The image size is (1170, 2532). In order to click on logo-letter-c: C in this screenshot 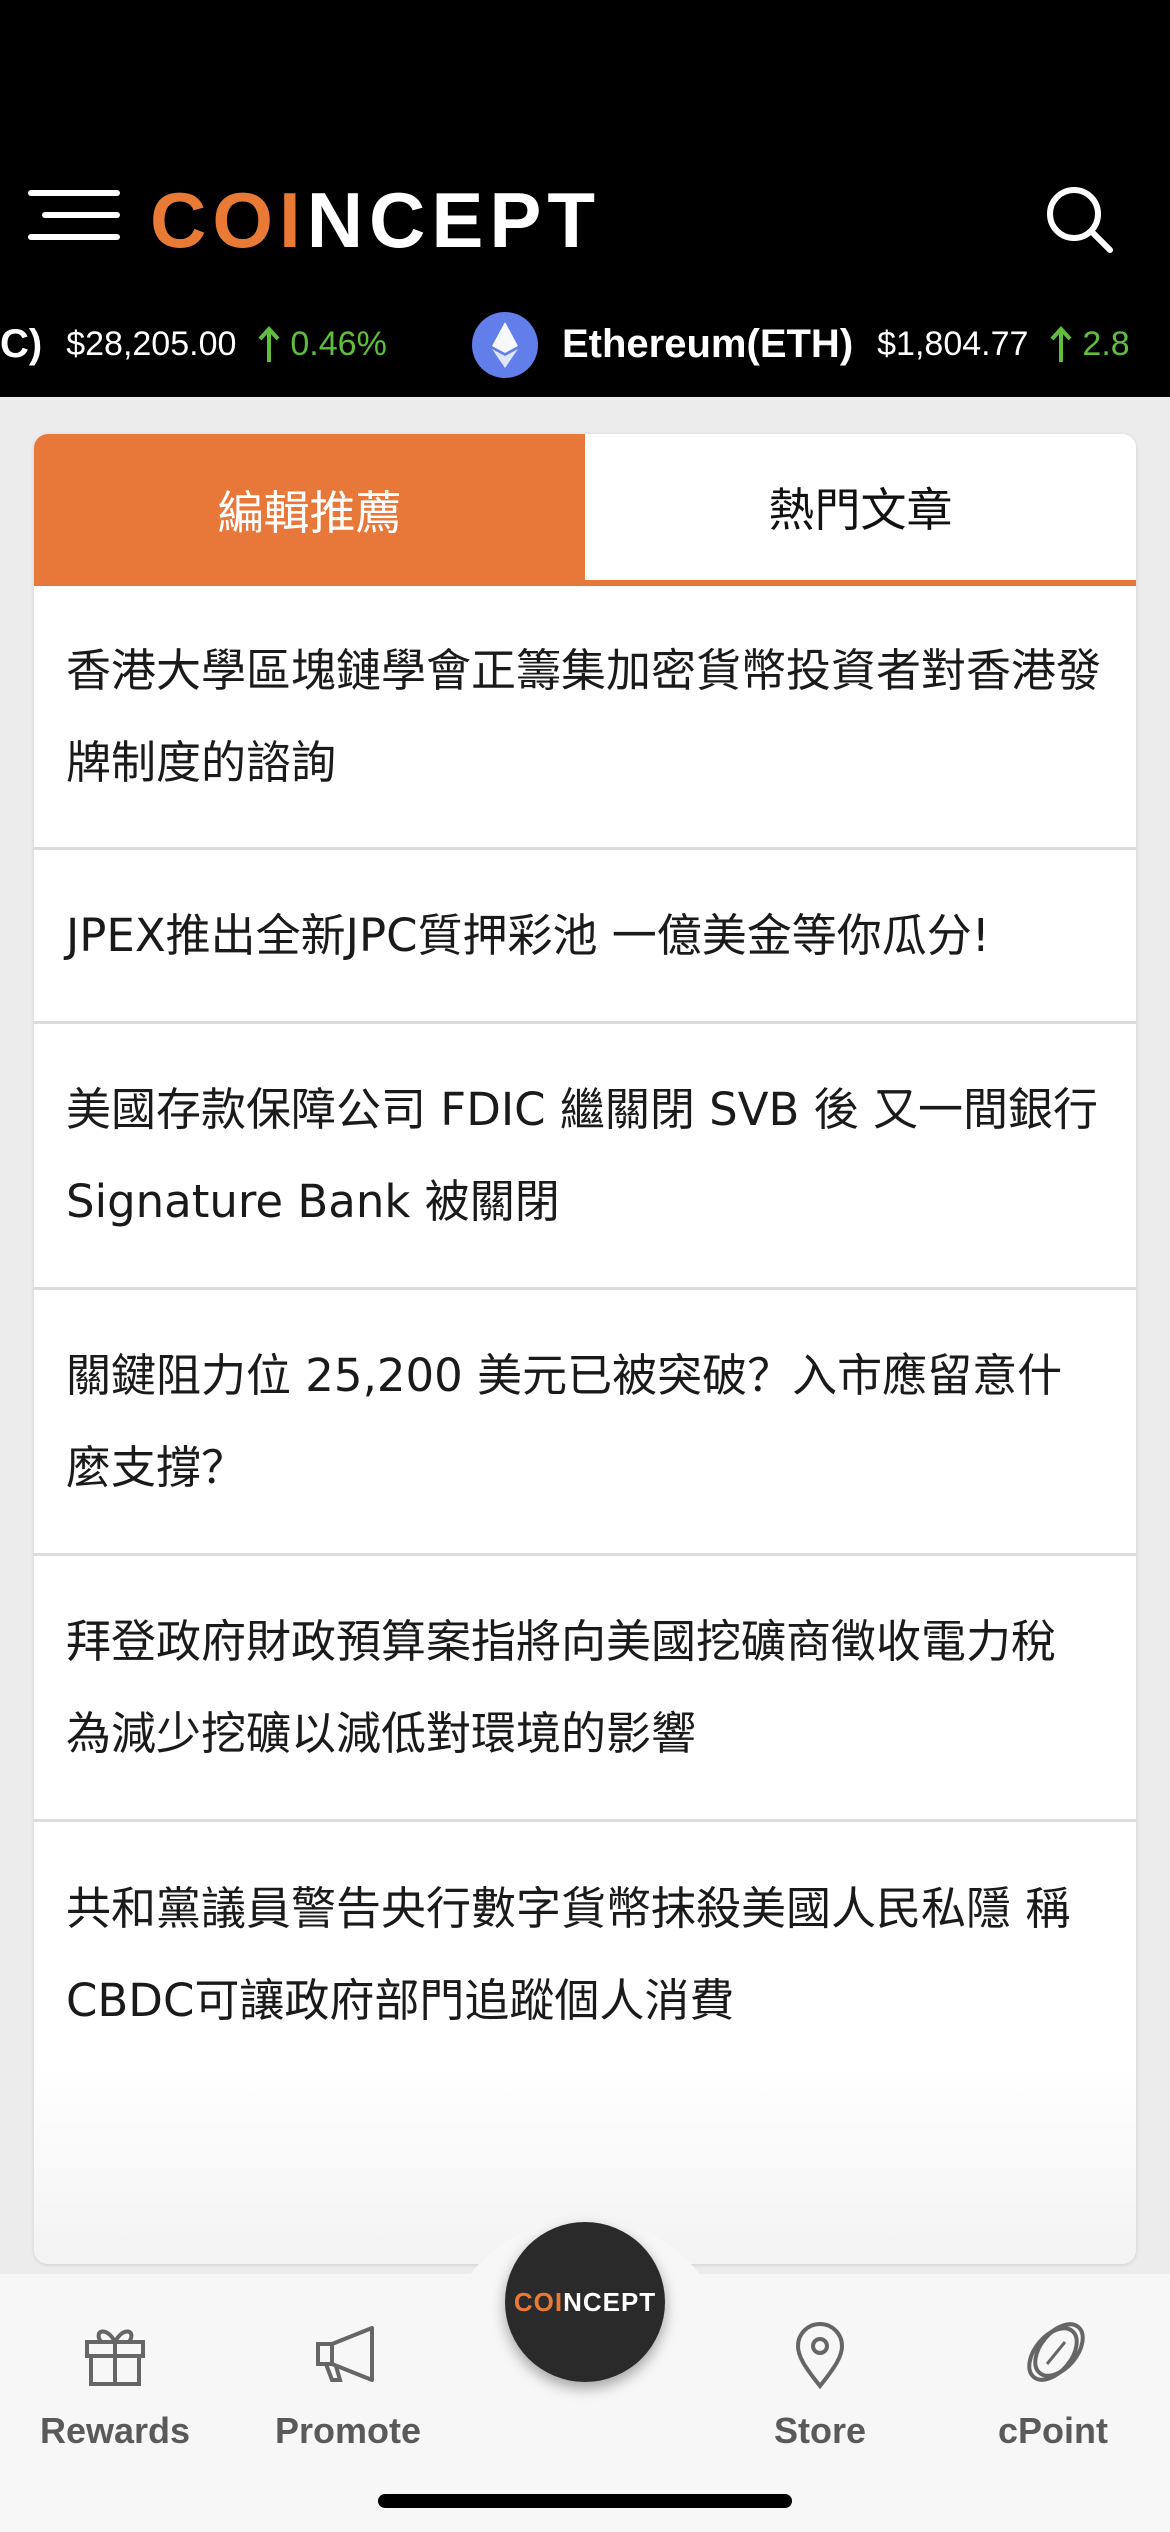, I will do `click(181, 219)`.